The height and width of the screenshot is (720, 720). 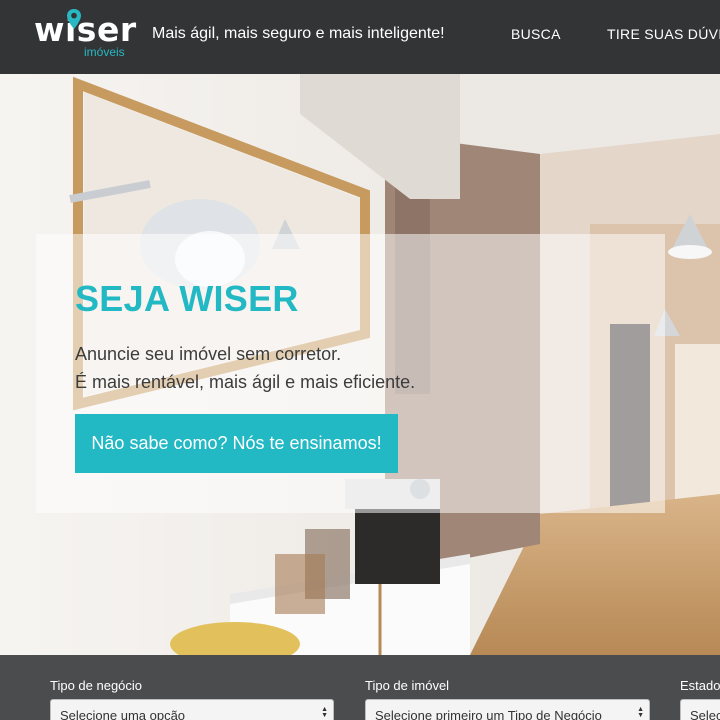 What do you see at coordinates (104, 52) in the screenshot?
I see `logo-subtext: imóveis` at bounding box center [104, 52].